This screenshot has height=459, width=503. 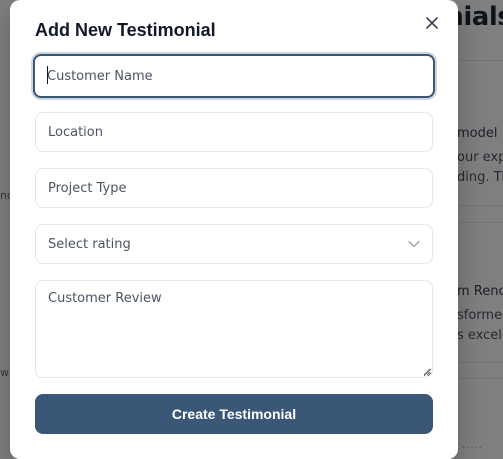 I want to click on project-type-input, so click(x=234, y=188).